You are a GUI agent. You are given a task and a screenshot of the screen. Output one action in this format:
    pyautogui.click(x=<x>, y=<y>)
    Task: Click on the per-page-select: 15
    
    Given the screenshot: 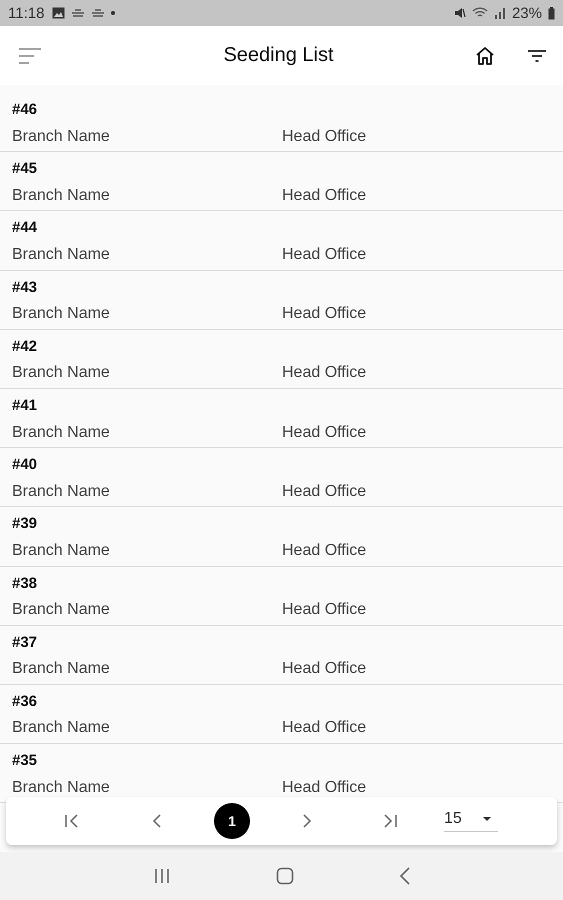 What is the action you would take?
    pyautogui.click(x=471, y=821)
    